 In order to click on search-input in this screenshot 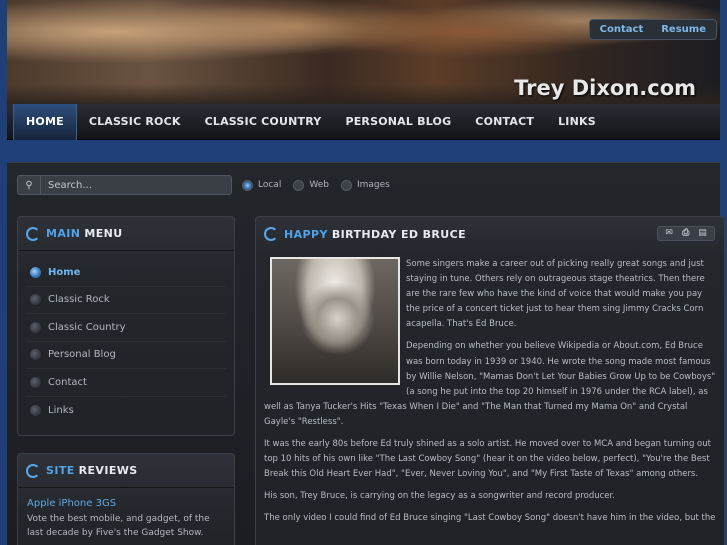, I will do `click(136, 185)`.